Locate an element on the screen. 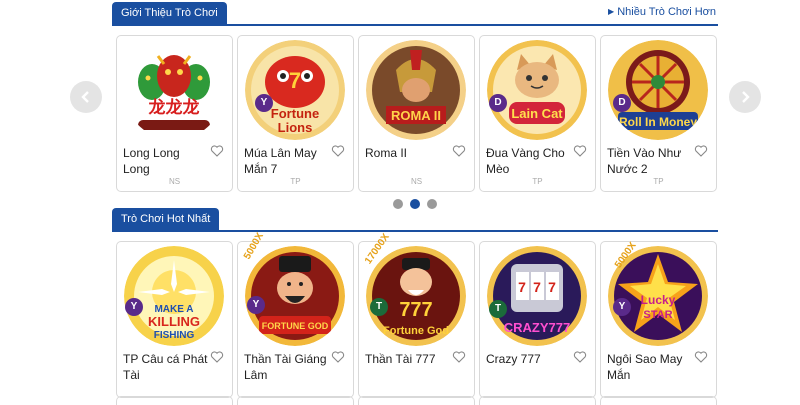  game-card: Roll In Money D Tiền Vào Như Nước 2 TP is located at coordinates (658, 113).